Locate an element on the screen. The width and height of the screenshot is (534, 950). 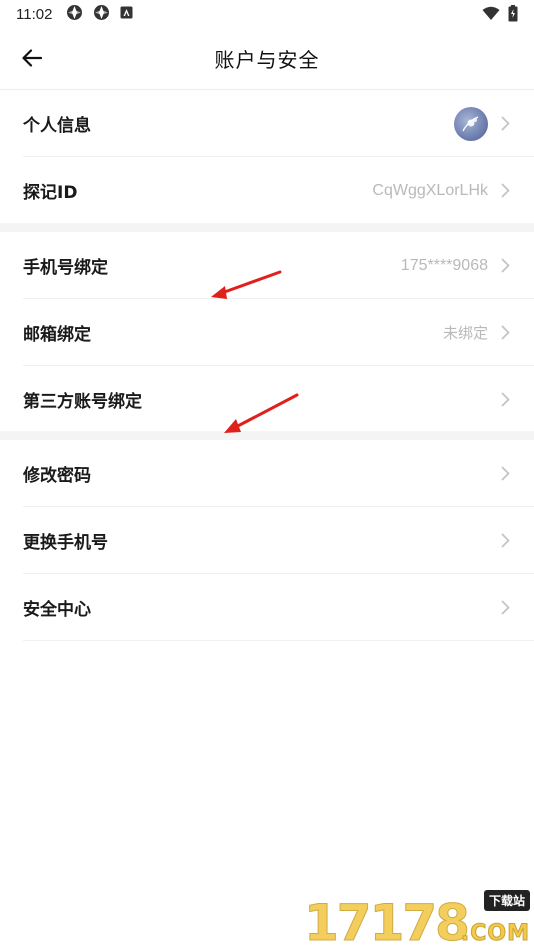
wifi-icon is located at coordinates (491, 15).